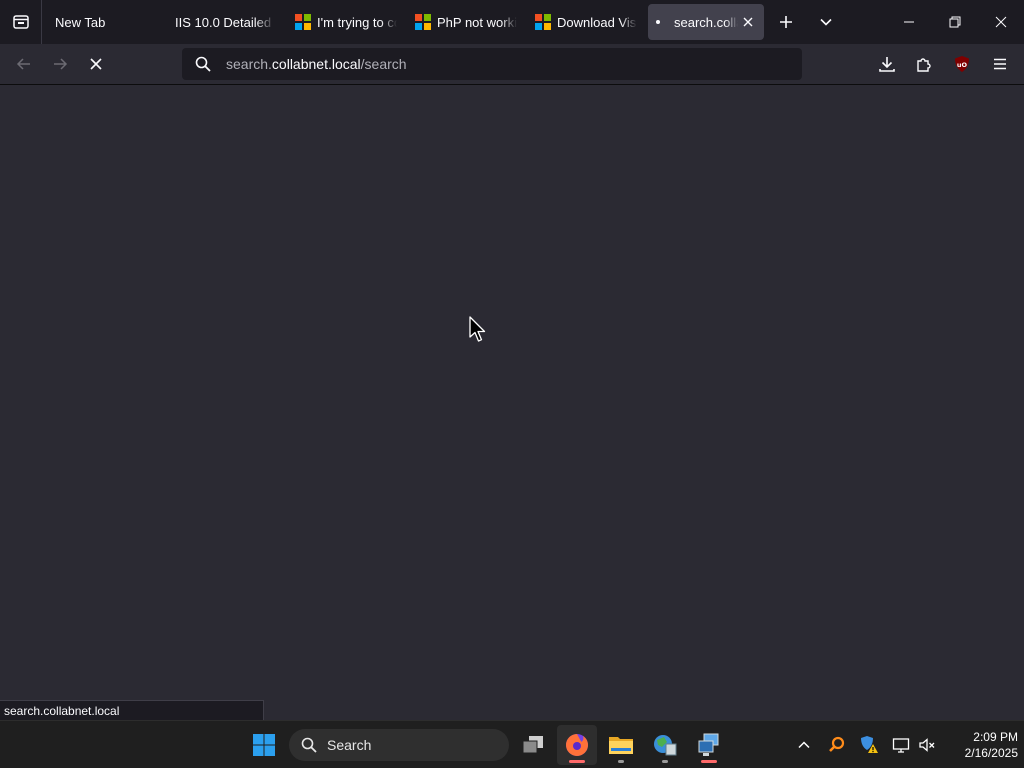  I want to click on plus-icon, so click(786, 22).